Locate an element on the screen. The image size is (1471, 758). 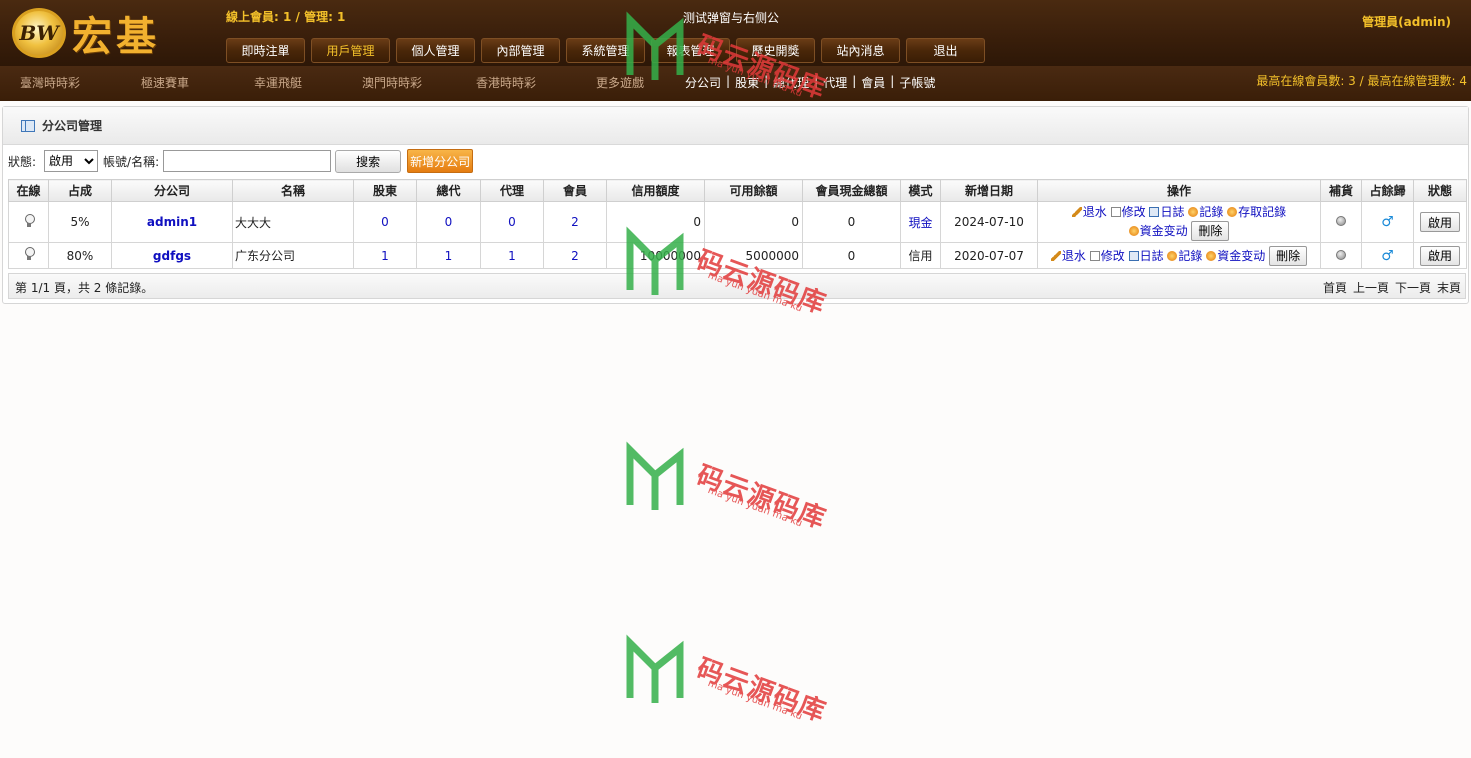
branch-cell: admin1 is located at coordinates (172, 222).